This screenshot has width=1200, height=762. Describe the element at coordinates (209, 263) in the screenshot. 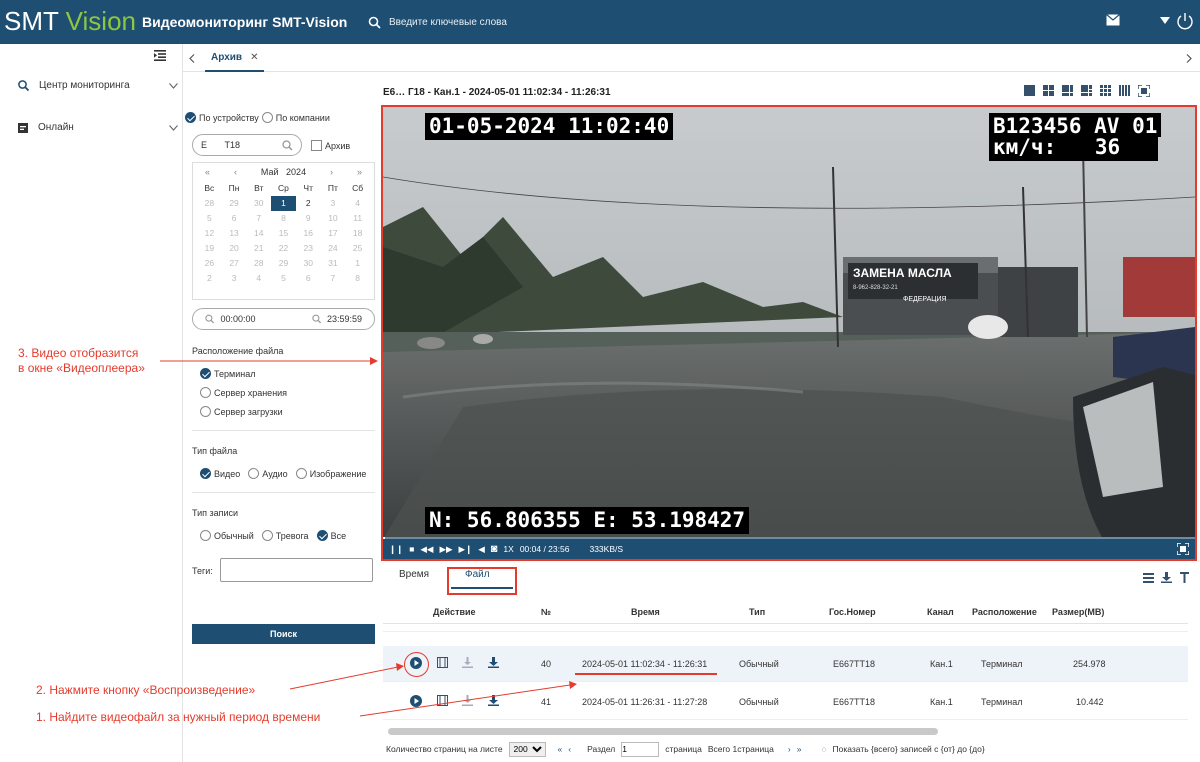

I see `calendar-day: 26` at that location.